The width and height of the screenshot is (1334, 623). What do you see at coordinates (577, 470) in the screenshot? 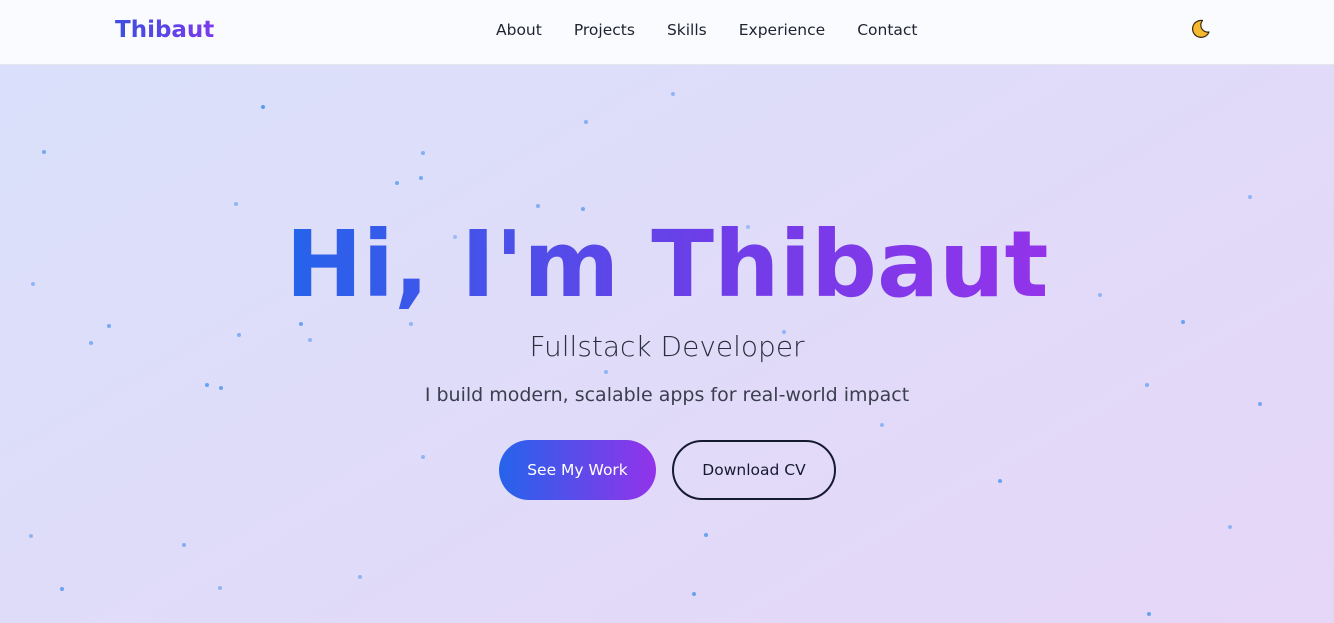
I see `see-my-work-button: See My Work` at bounding box center [577, 470].